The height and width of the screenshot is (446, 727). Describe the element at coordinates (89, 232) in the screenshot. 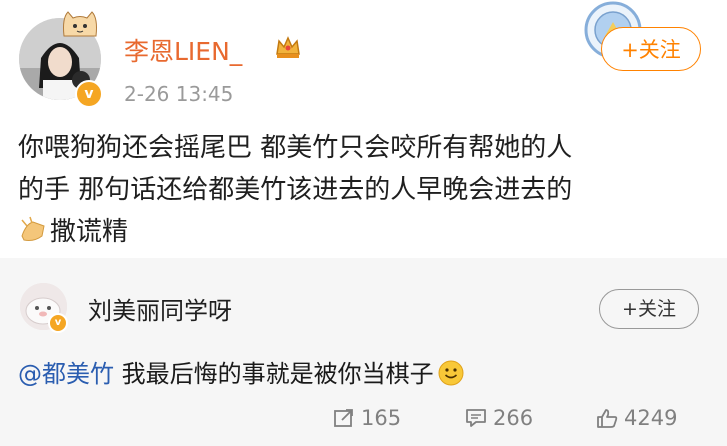

I see `content-text: 撒谎精` at that location.